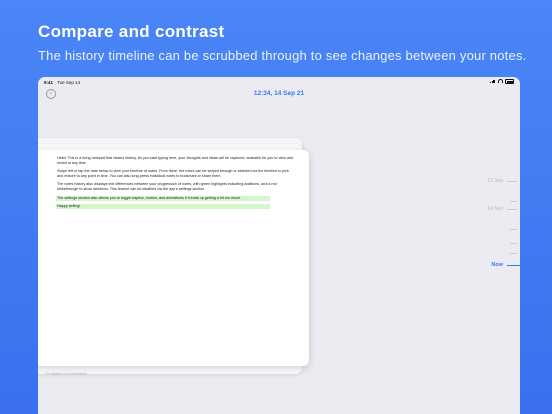  Describe the element at coordinates (49, 82) in the screenshot. I see `status-time: 9:41` at that location.